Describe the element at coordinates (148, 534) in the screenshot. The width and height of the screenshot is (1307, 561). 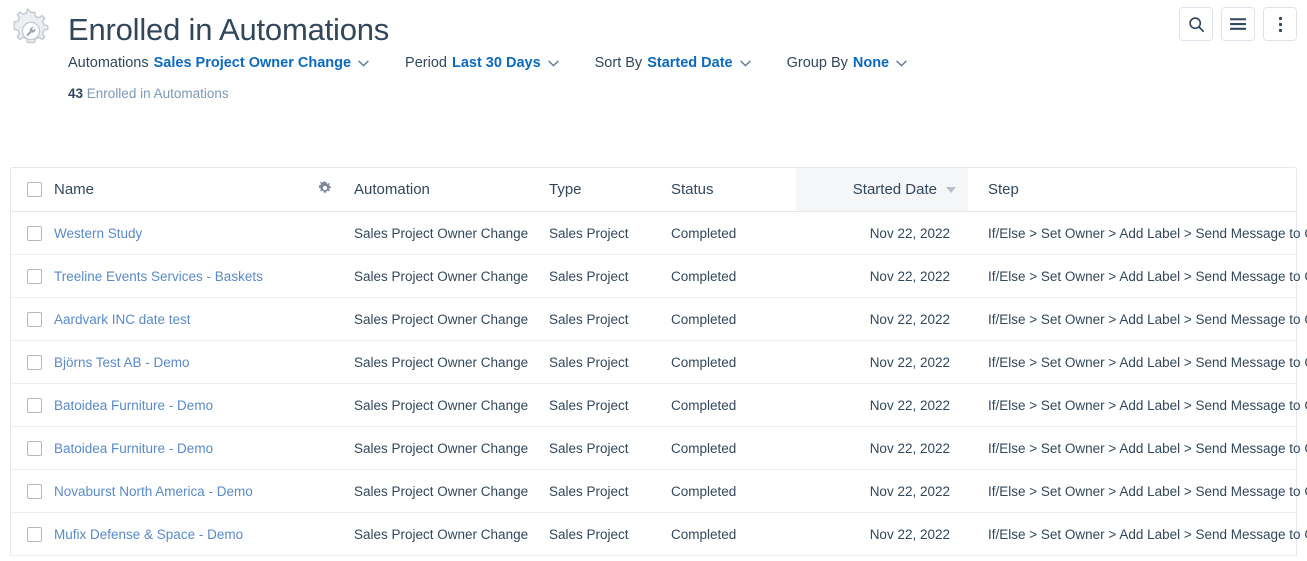
I see `record-name-link: Mufix Defense & Space - Demo` at that location.